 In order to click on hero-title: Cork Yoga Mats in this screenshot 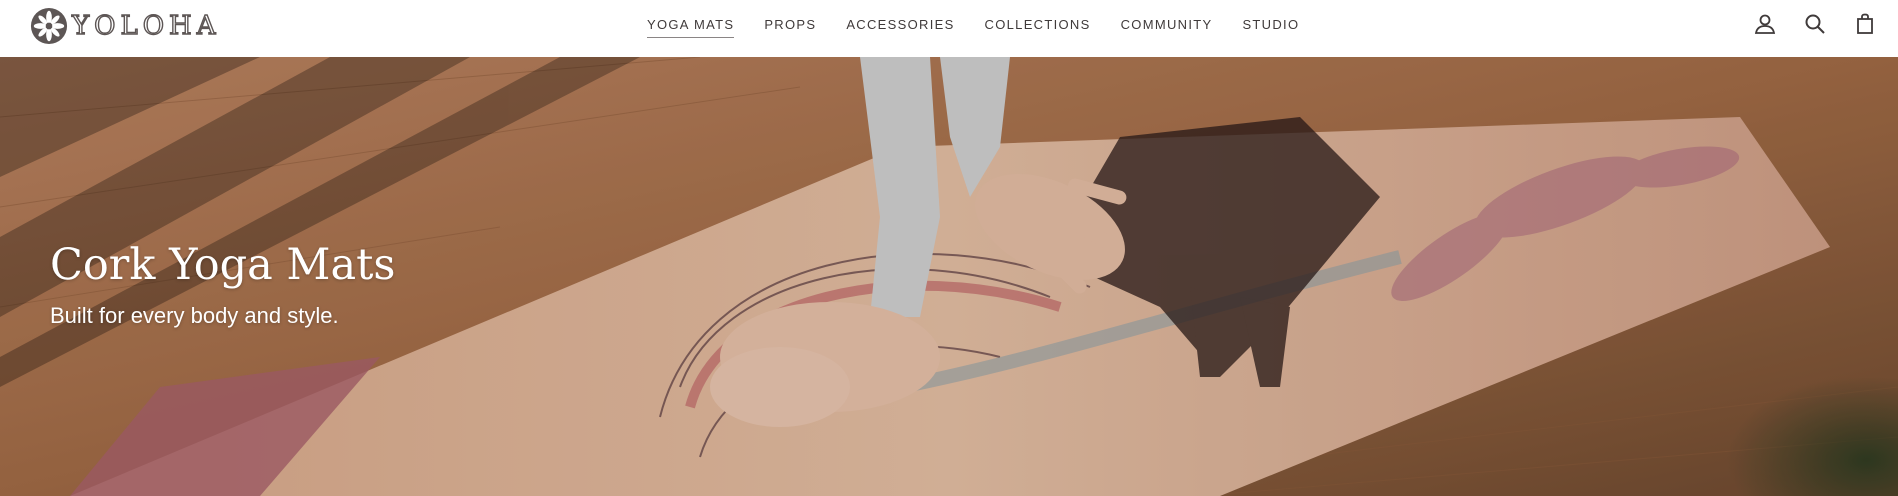, I will do `click(223, 265)`.